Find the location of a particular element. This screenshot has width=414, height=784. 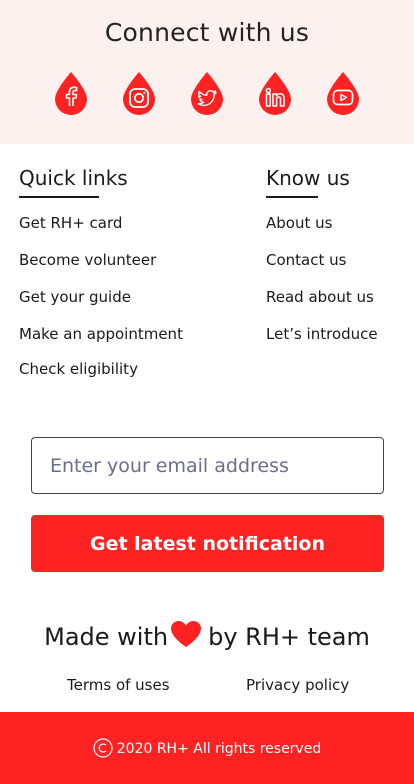

copyright: 2020 RH+ All rights reserved is located at coordinates (207, 748).